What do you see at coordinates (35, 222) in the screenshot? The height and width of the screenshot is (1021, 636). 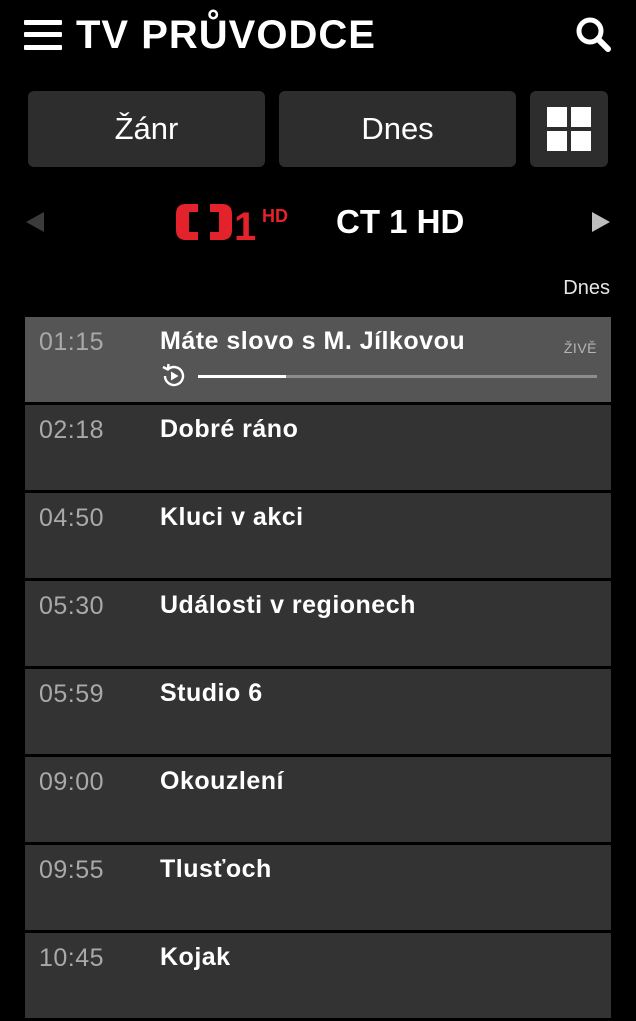 I see `arrow-left-icon` at bounding box center [35, 222].